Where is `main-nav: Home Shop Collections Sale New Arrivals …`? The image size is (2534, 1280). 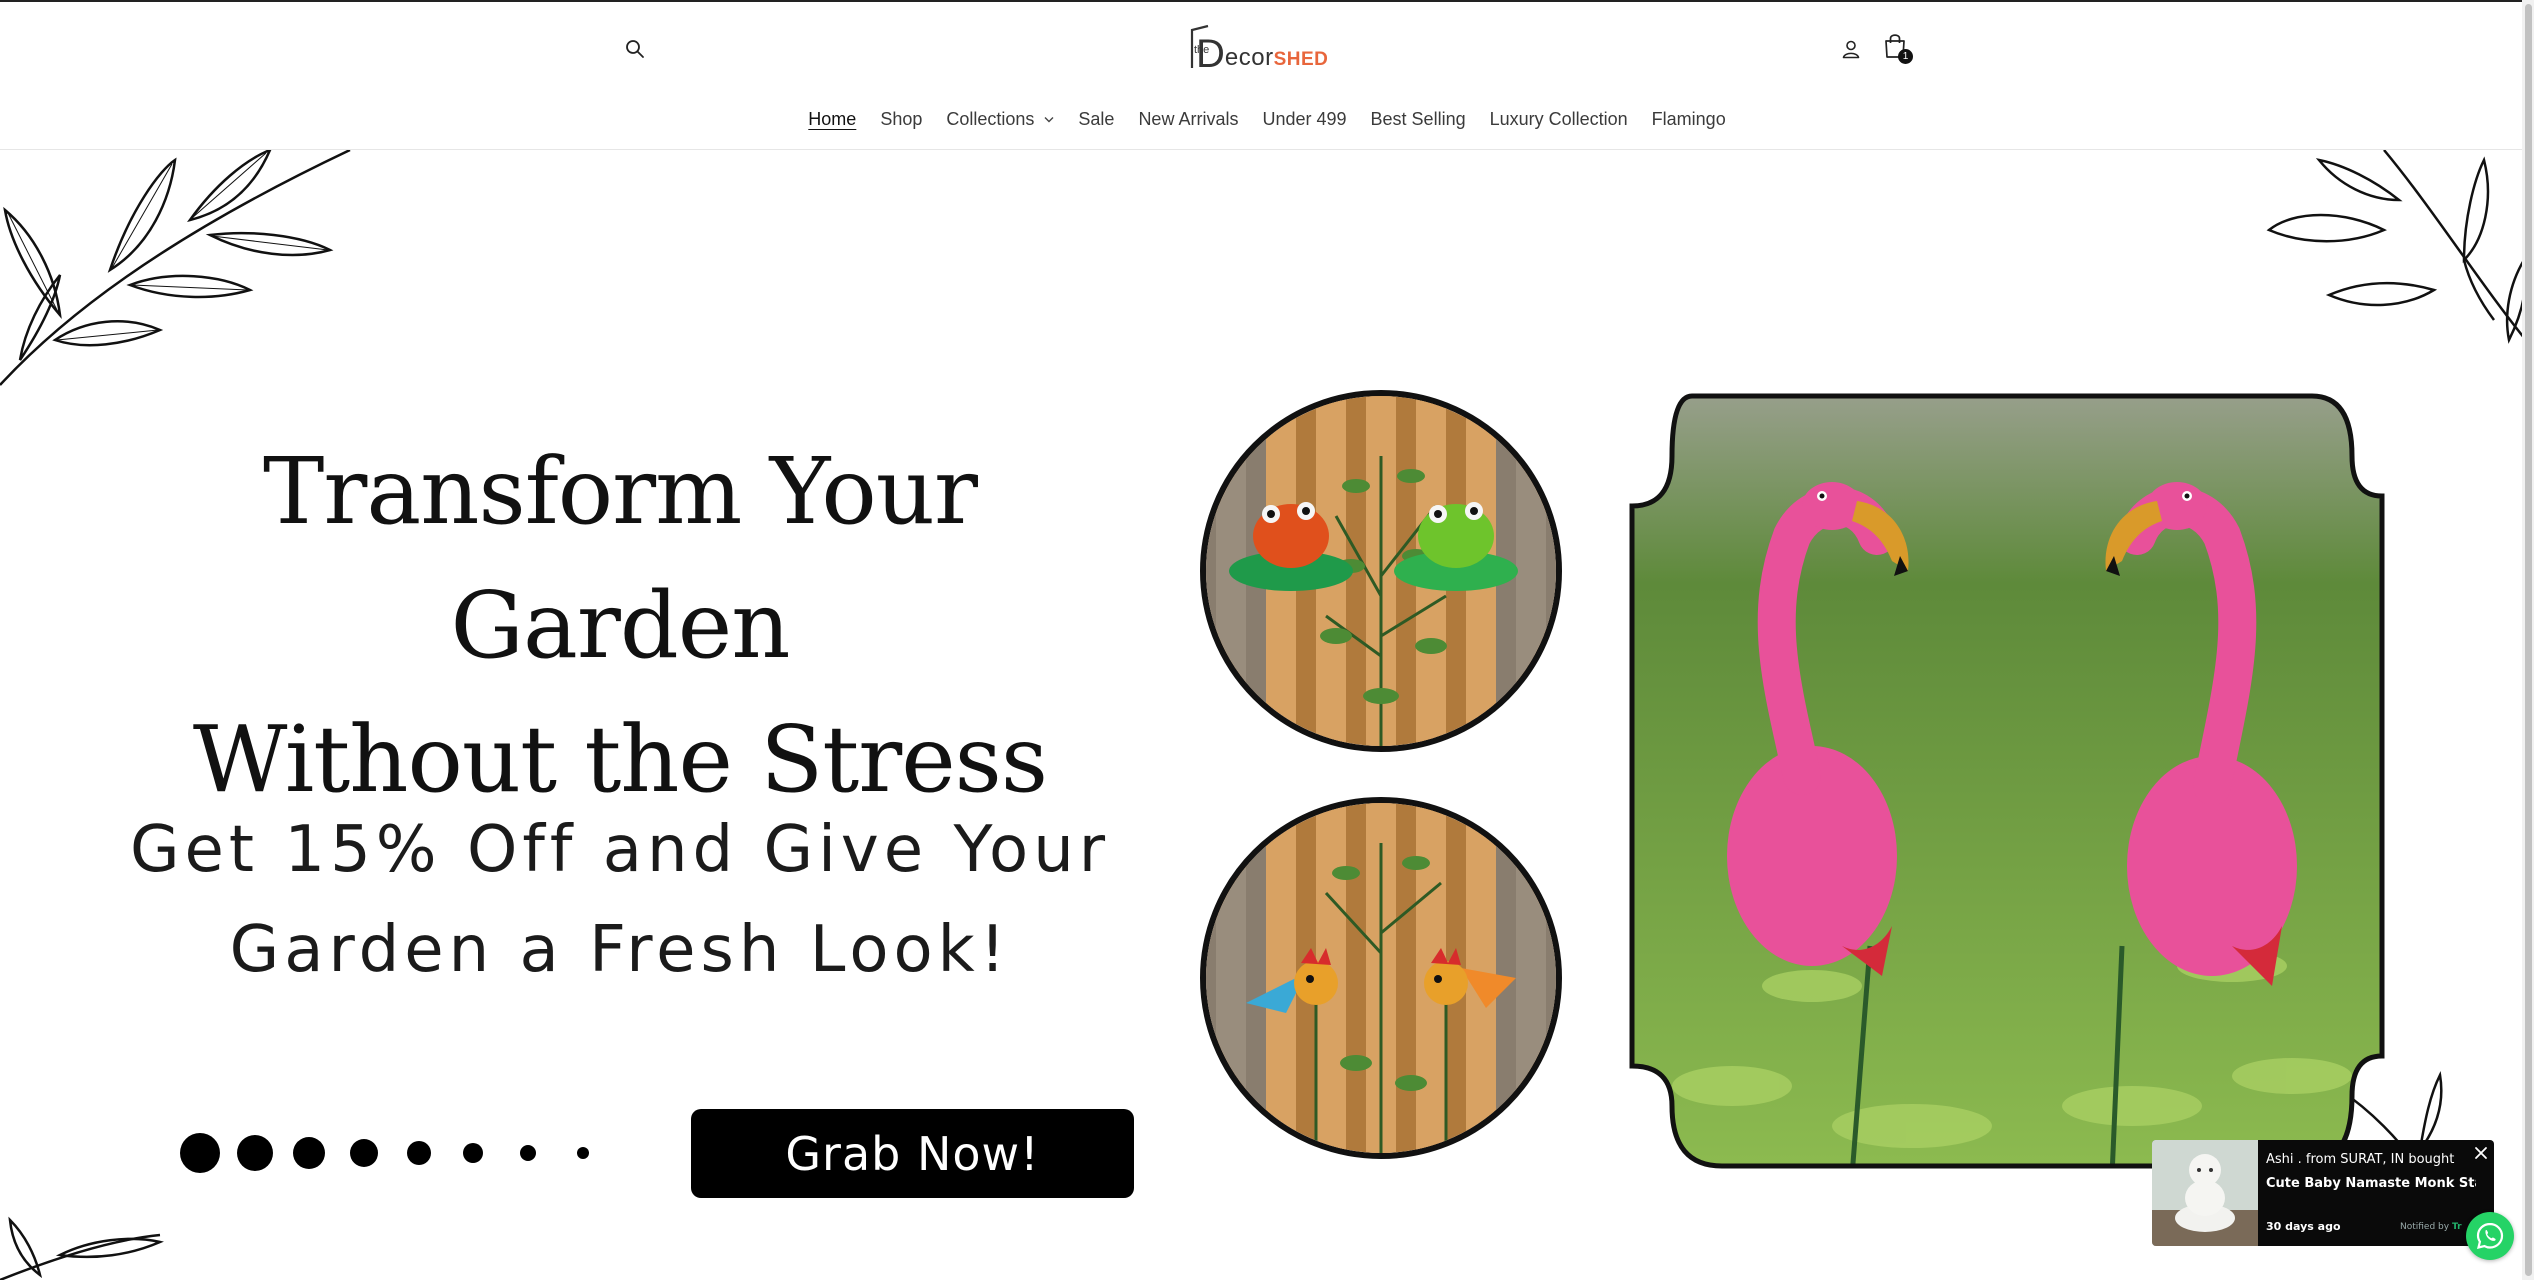
main-nav: Home Shop Collections Sale New Arrivals … is located at coordinates (1267, 120).